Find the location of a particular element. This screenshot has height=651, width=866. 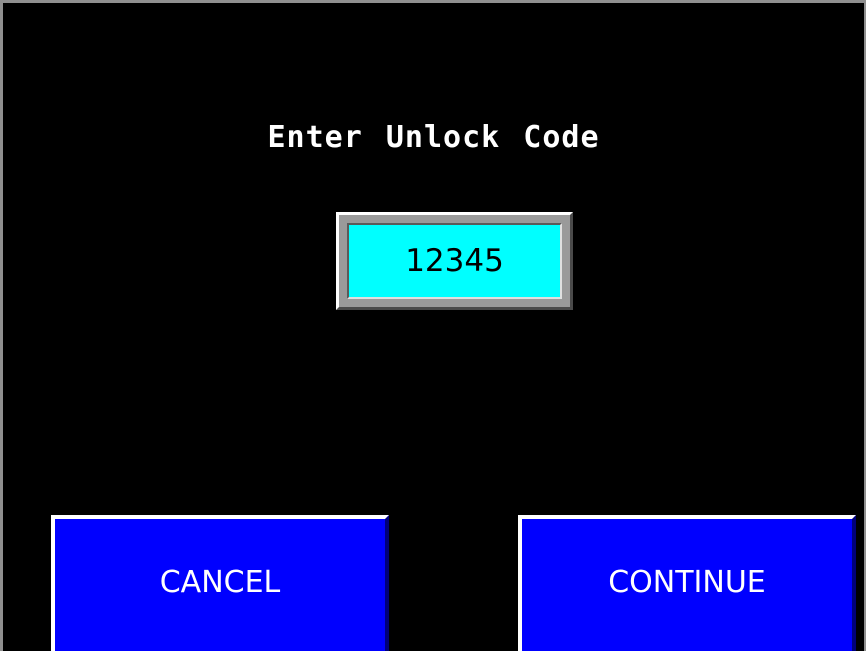

unlock-code-field: 12345 is located at coordinates (454, 261).